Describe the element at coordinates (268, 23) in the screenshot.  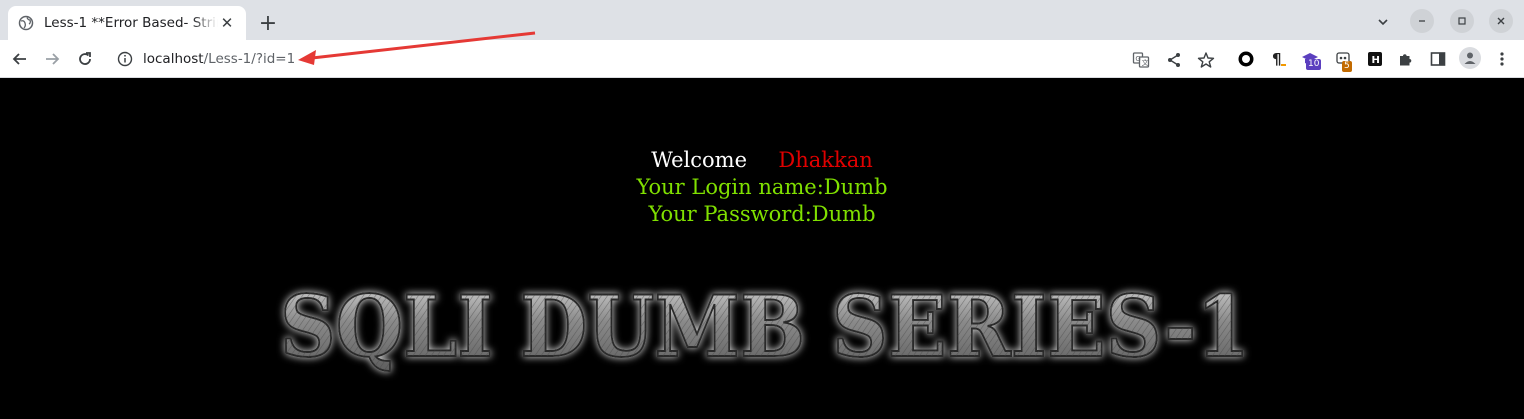
I see `new-tab-button: +` at that location.